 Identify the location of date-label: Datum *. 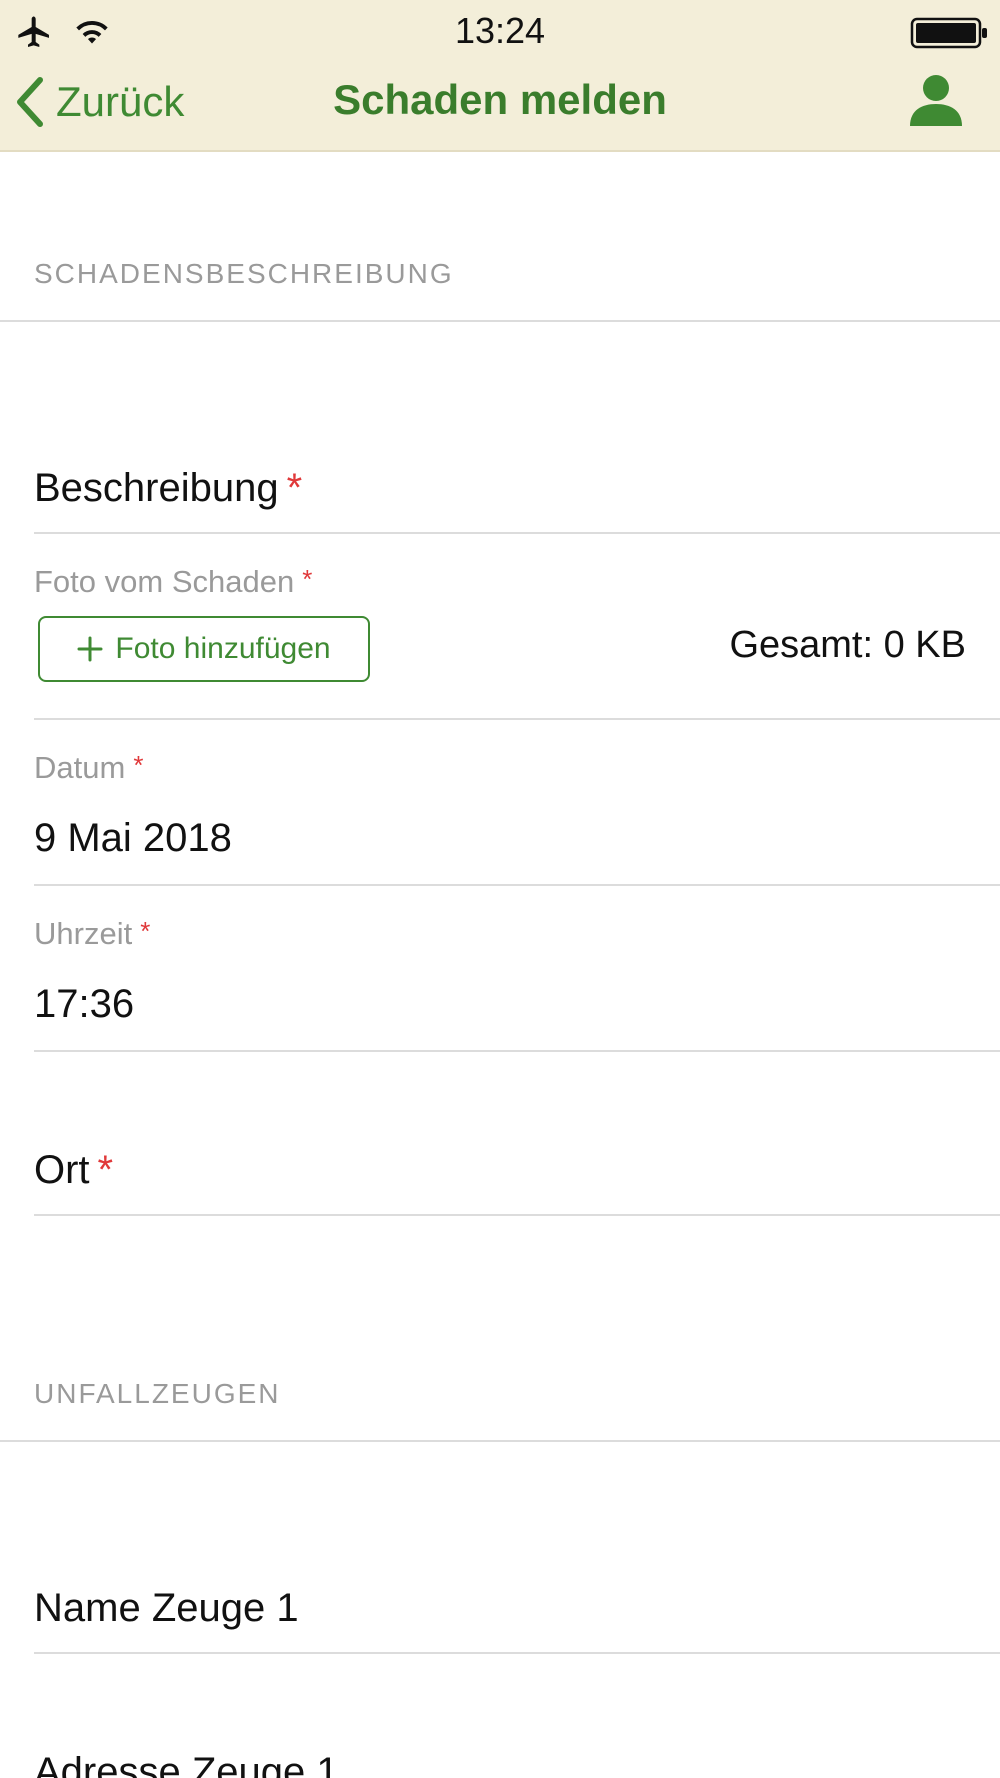
(89, 767).